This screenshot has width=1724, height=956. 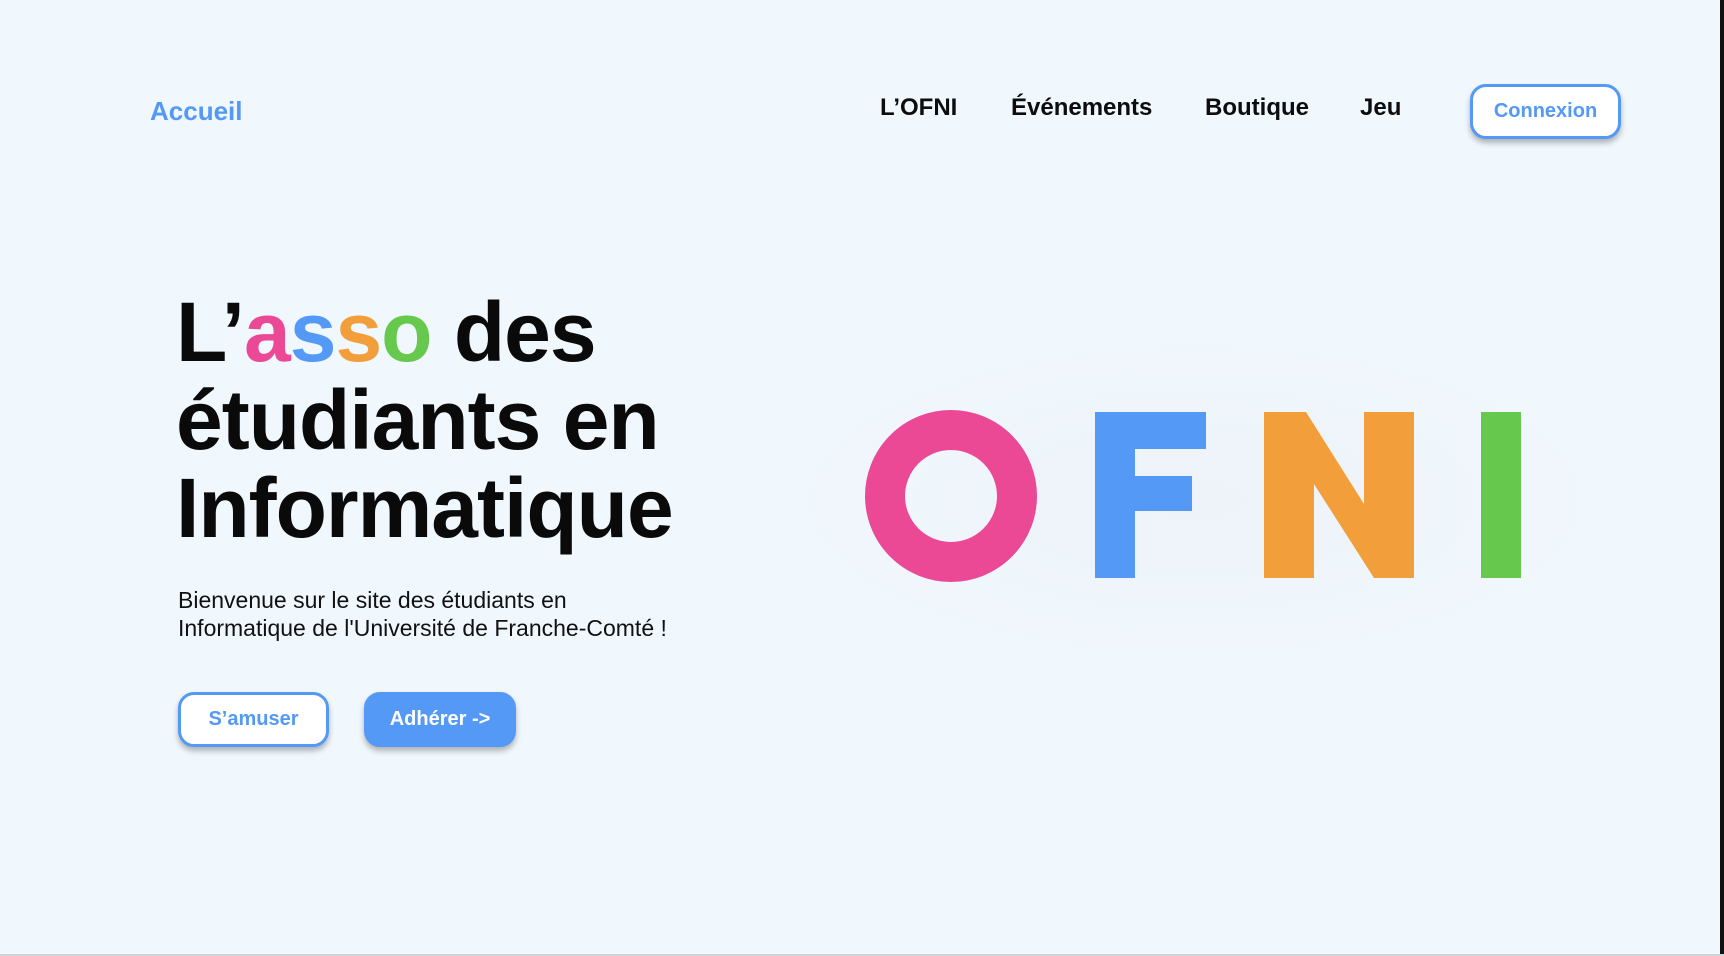 I want to click on hero-title-line1-end: des, so click(x=514, y=332).